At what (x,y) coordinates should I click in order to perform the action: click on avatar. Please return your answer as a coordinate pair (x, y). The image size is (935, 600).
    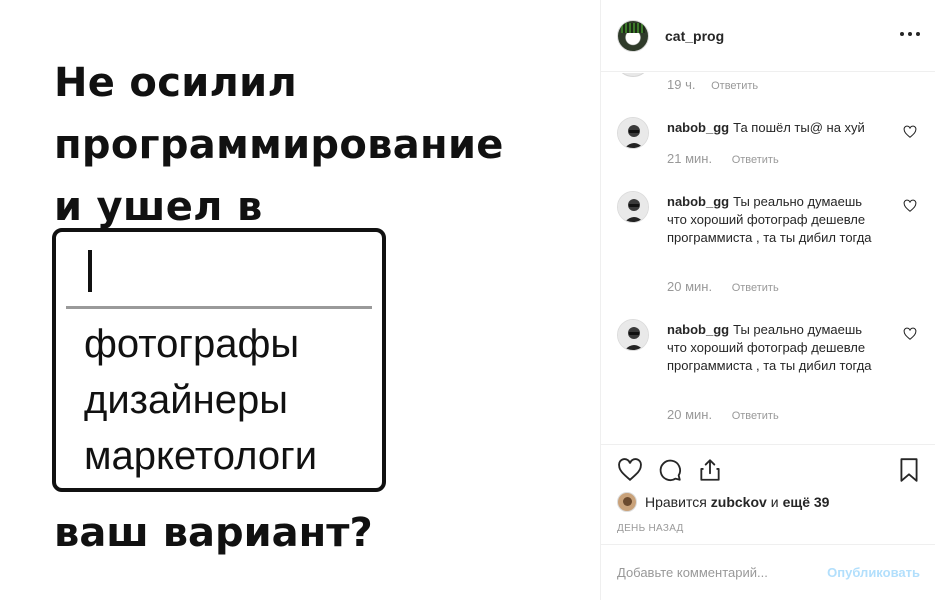
    Looking at the image, I should click on (633, 75).